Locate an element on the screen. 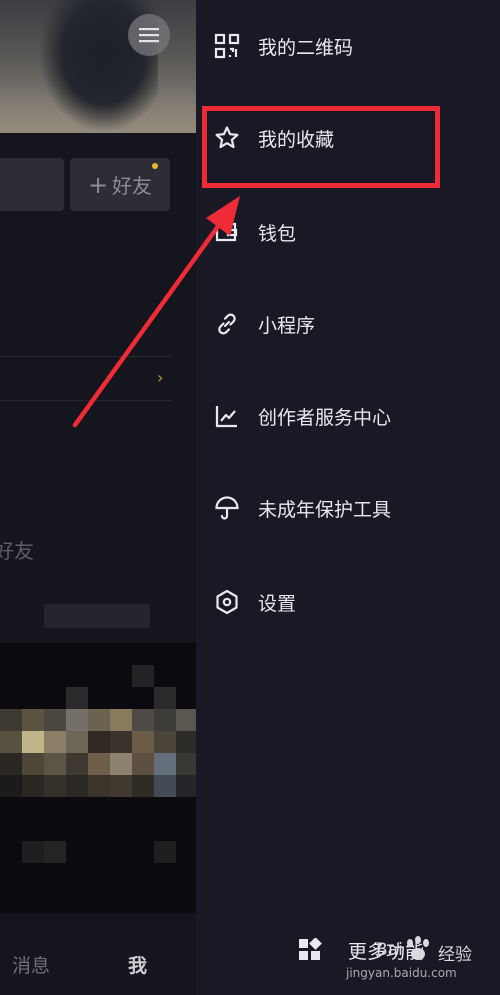 The width and height of the screenshot is (500, 995). qr-code-icon is located at coordinates (227, 46).